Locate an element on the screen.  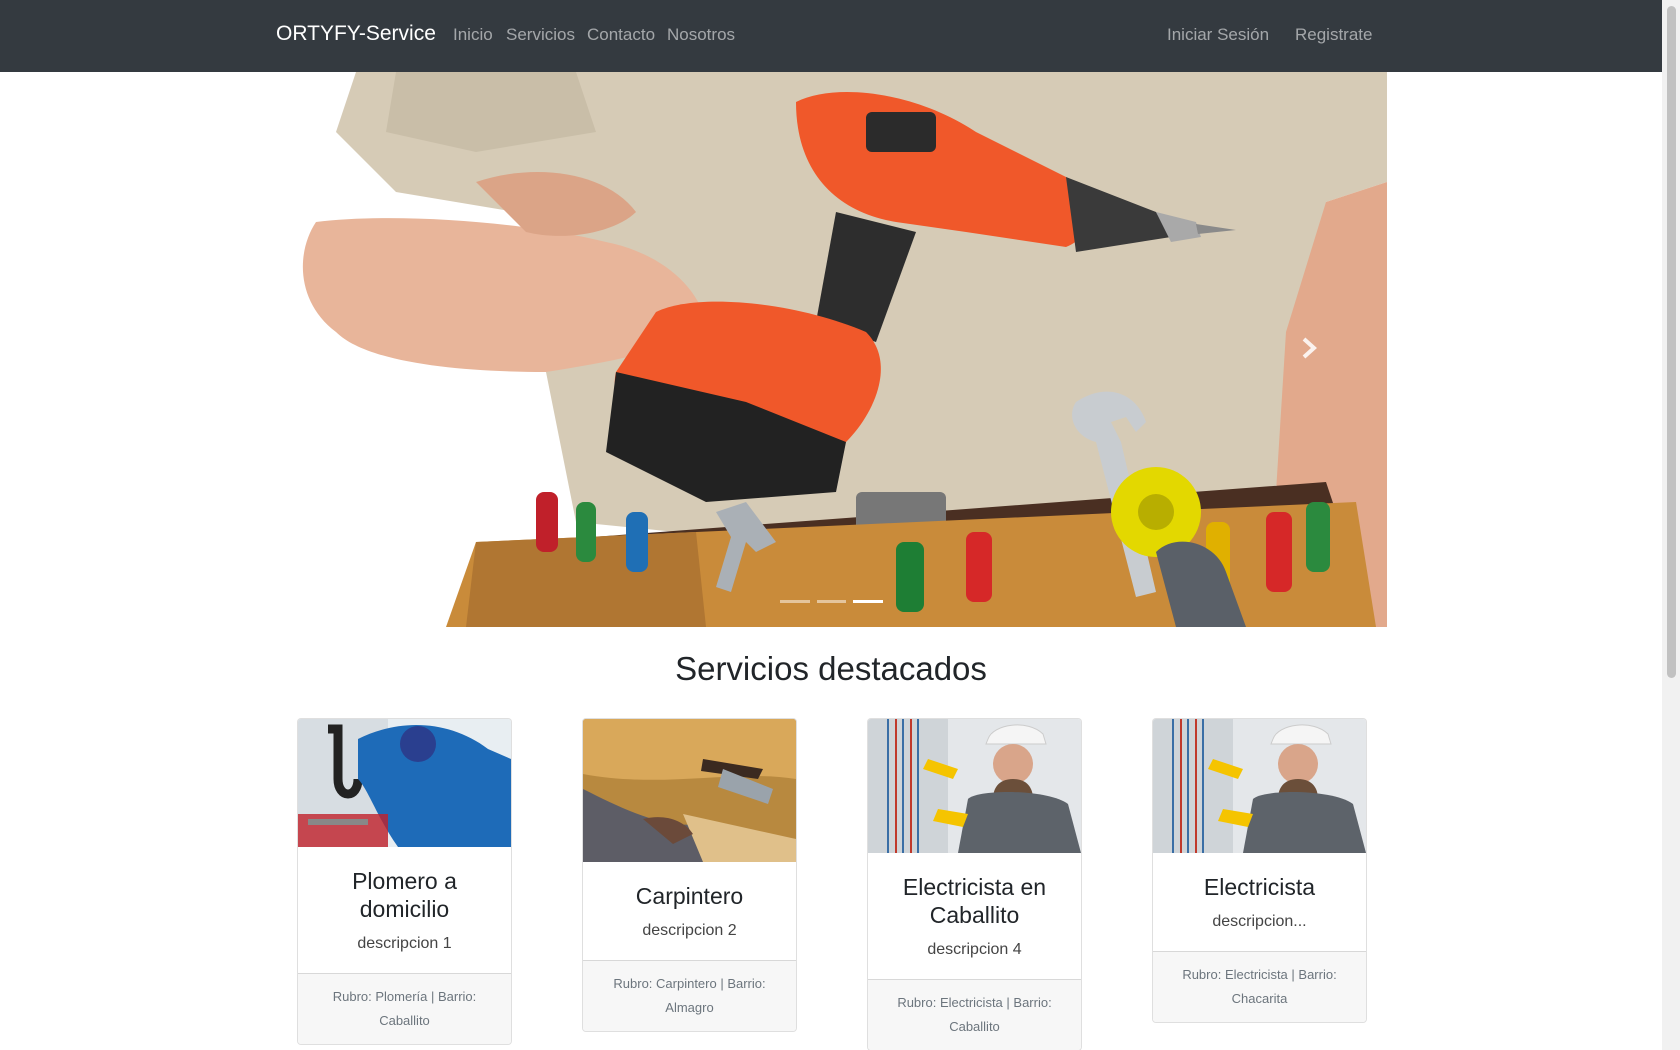
card-body: Carpintero descripcion 2 is located at coordinates (689, 911).